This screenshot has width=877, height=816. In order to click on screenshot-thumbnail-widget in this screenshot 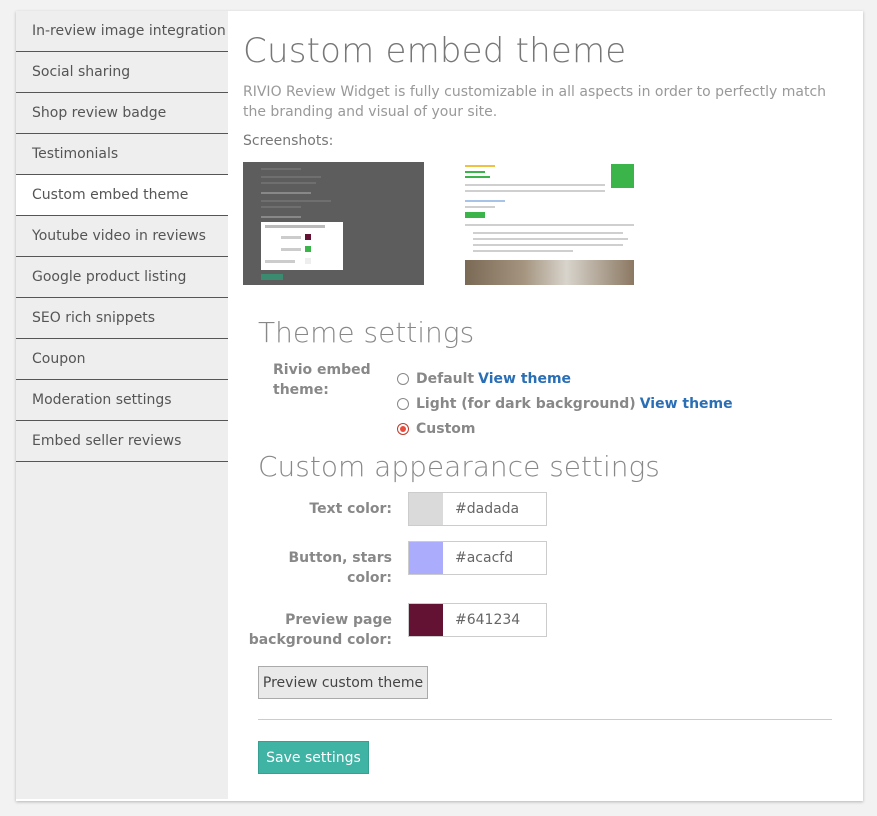, I will do `click(543, 223)`.